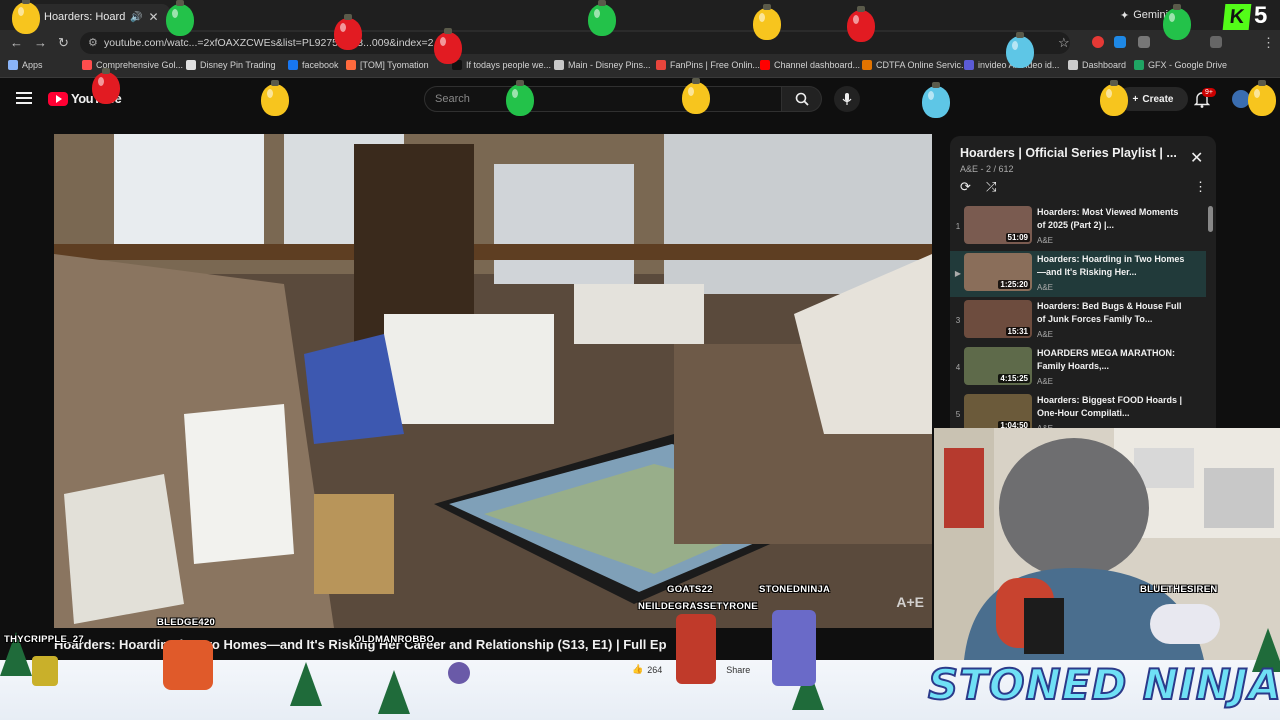 Image resolution: width=1280 pixels, height=720 pixels. I want to click on bookmark-item: Disney Pin Trading, so click(231, 65).